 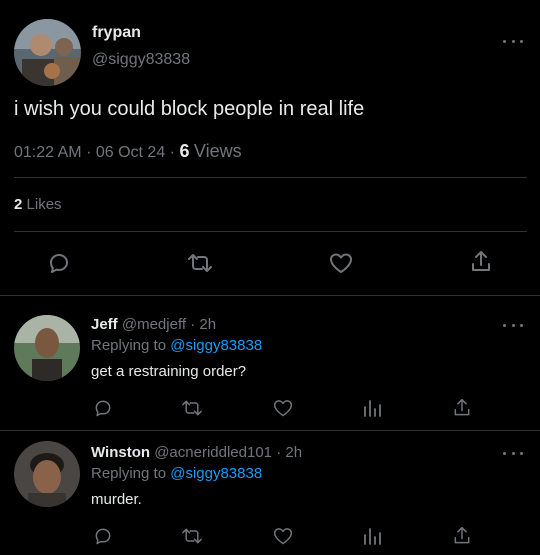 I want to click on reply-header: Jeff @medjeff · 2h, so click(x=153, y=324).